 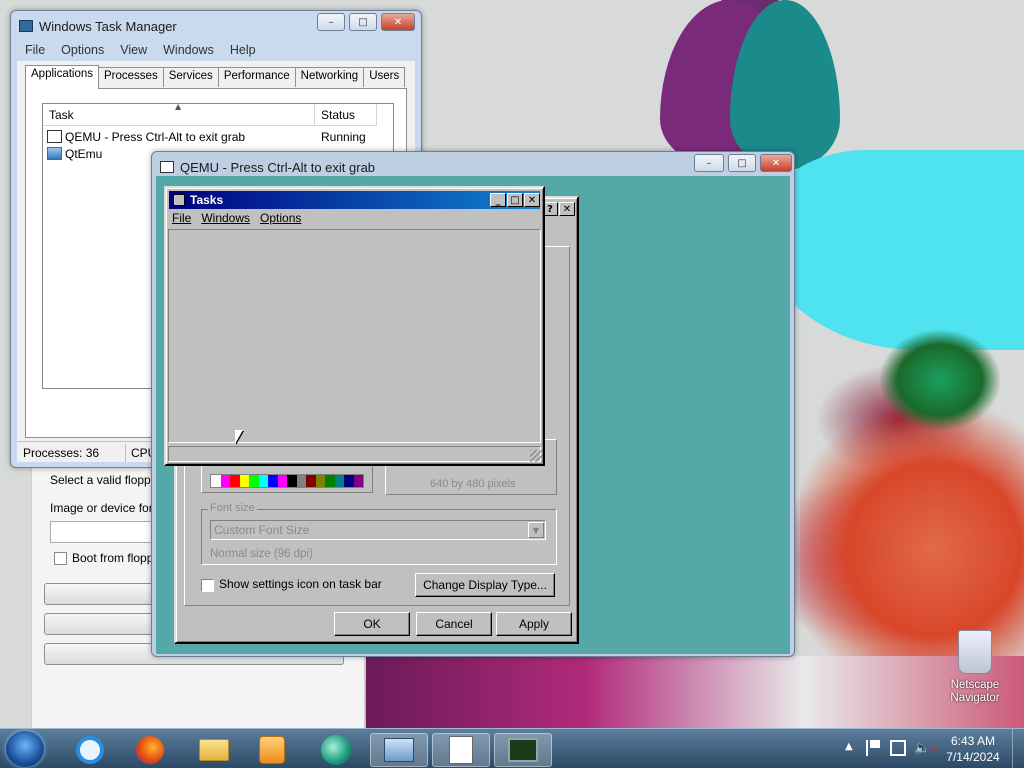 What do you see at coordinates (214, 750) in the screenshot?
I see `file-explorer-icon` at bounding box center [214, 750].